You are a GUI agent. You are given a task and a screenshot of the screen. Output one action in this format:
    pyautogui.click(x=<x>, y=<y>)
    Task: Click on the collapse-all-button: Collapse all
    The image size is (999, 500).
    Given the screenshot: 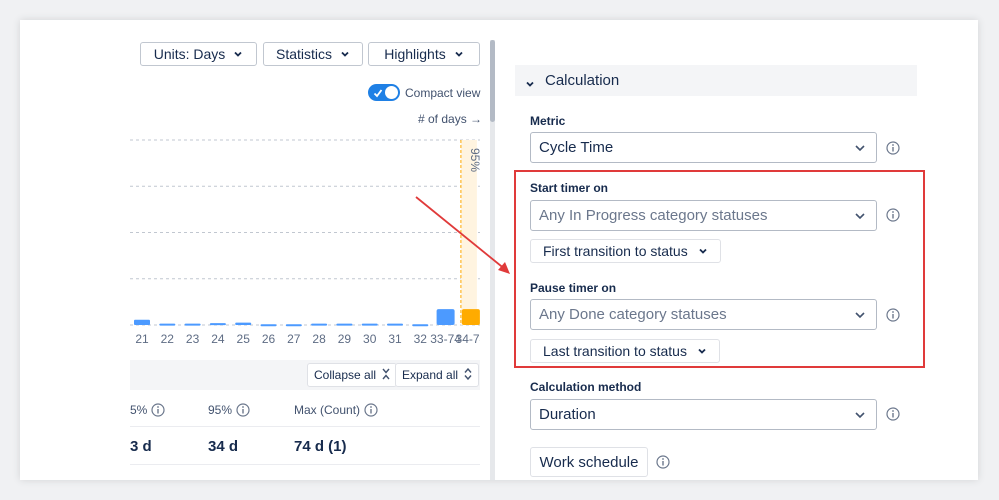 What is the action you would take?
    pyautogui.click(x=352, y=375)
    